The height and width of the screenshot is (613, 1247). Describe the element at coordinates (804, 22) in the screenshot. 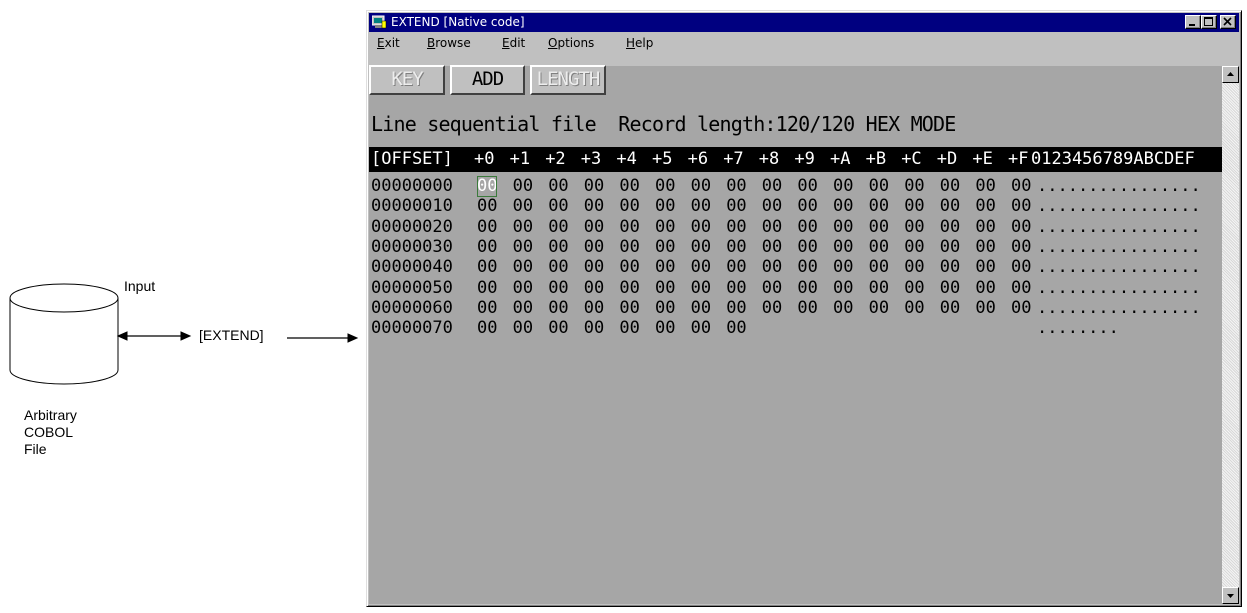

I see `title-bar: EXTEND [Native code]` at that location.